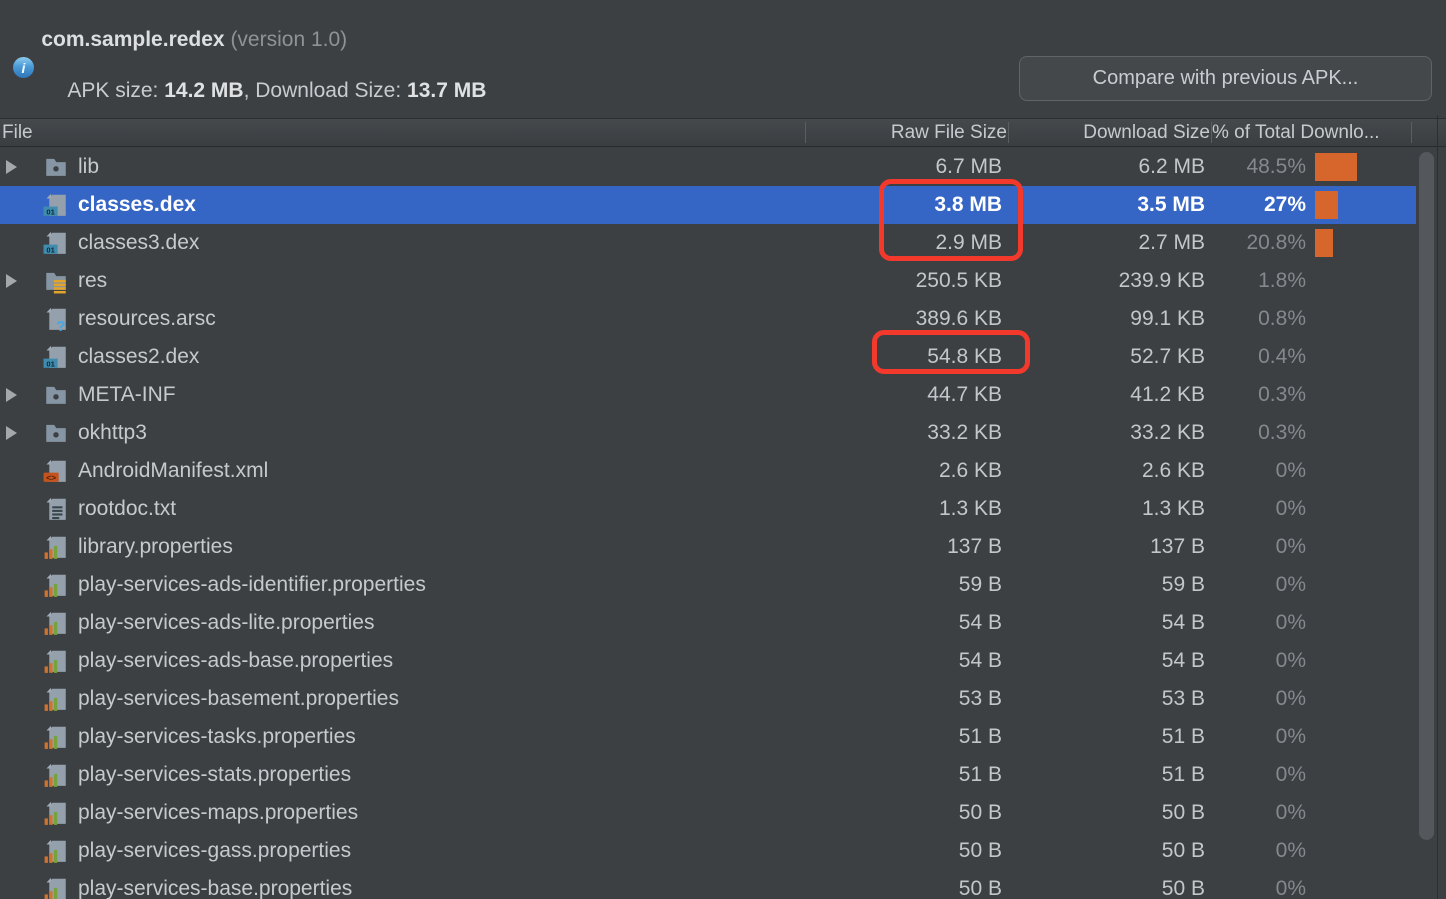 The height and width of the screenshot is (899, 1446). What do you see at coordinates (1161, 280) in the screenshot?
I see `download-size-cell: 239.9 KB` at bounding box center [1161, 280].